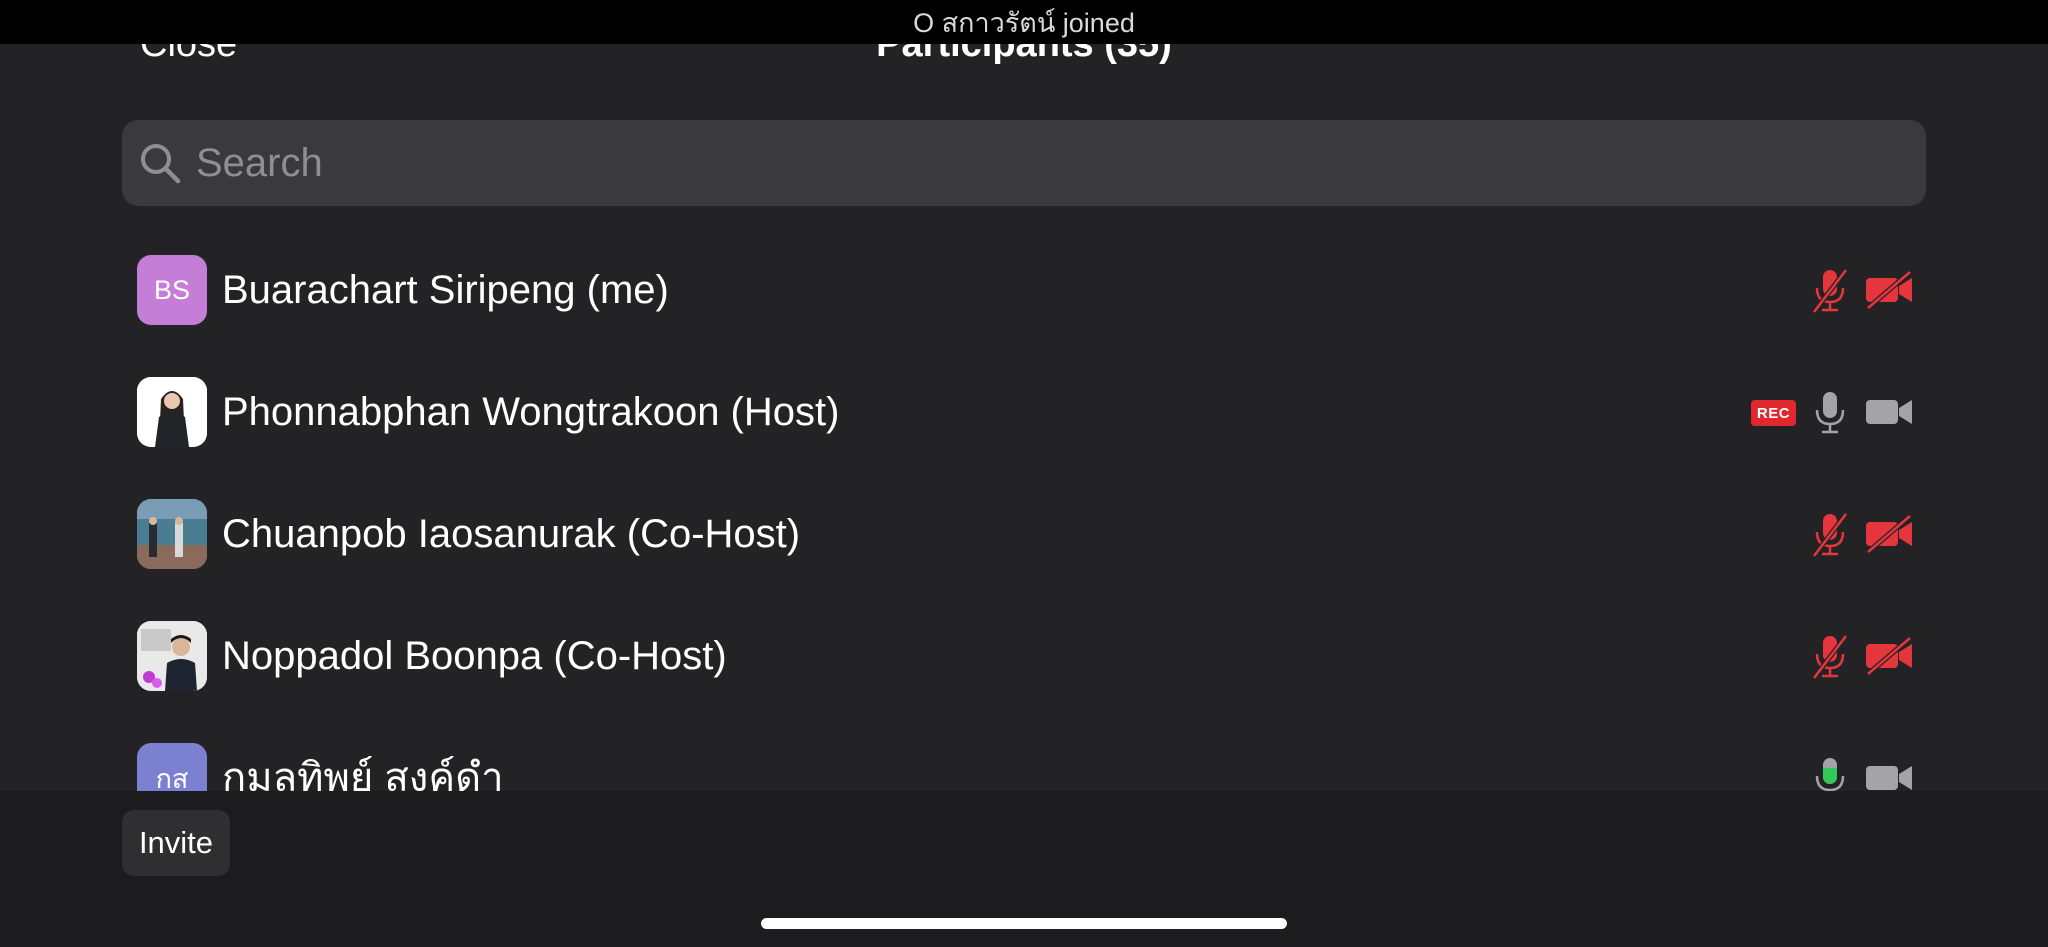 This screenshot has width=2048, height=947. What do you see at coordinates (511, 534) in the screenshot?
I see `participant-name: Chuanpob Iaosanurak (Co-Host)` at bounding box center [511, 534].